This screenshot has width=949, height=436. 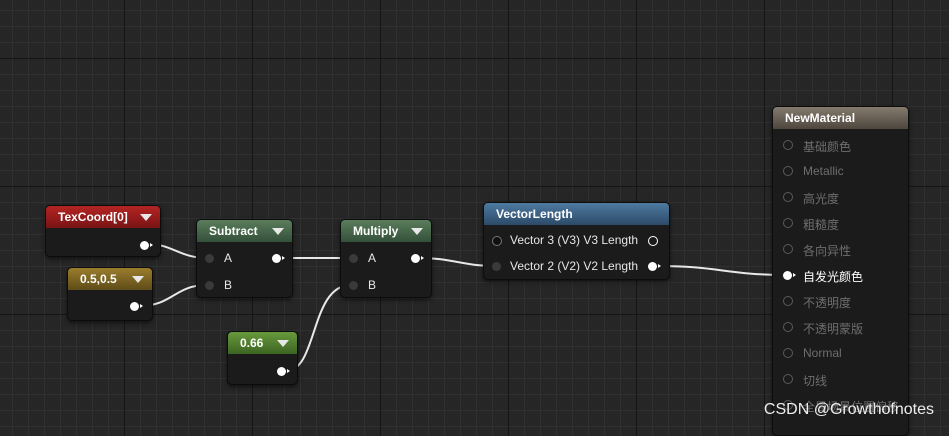 I want to click on base-color-pin, so click(x=788, y=145).